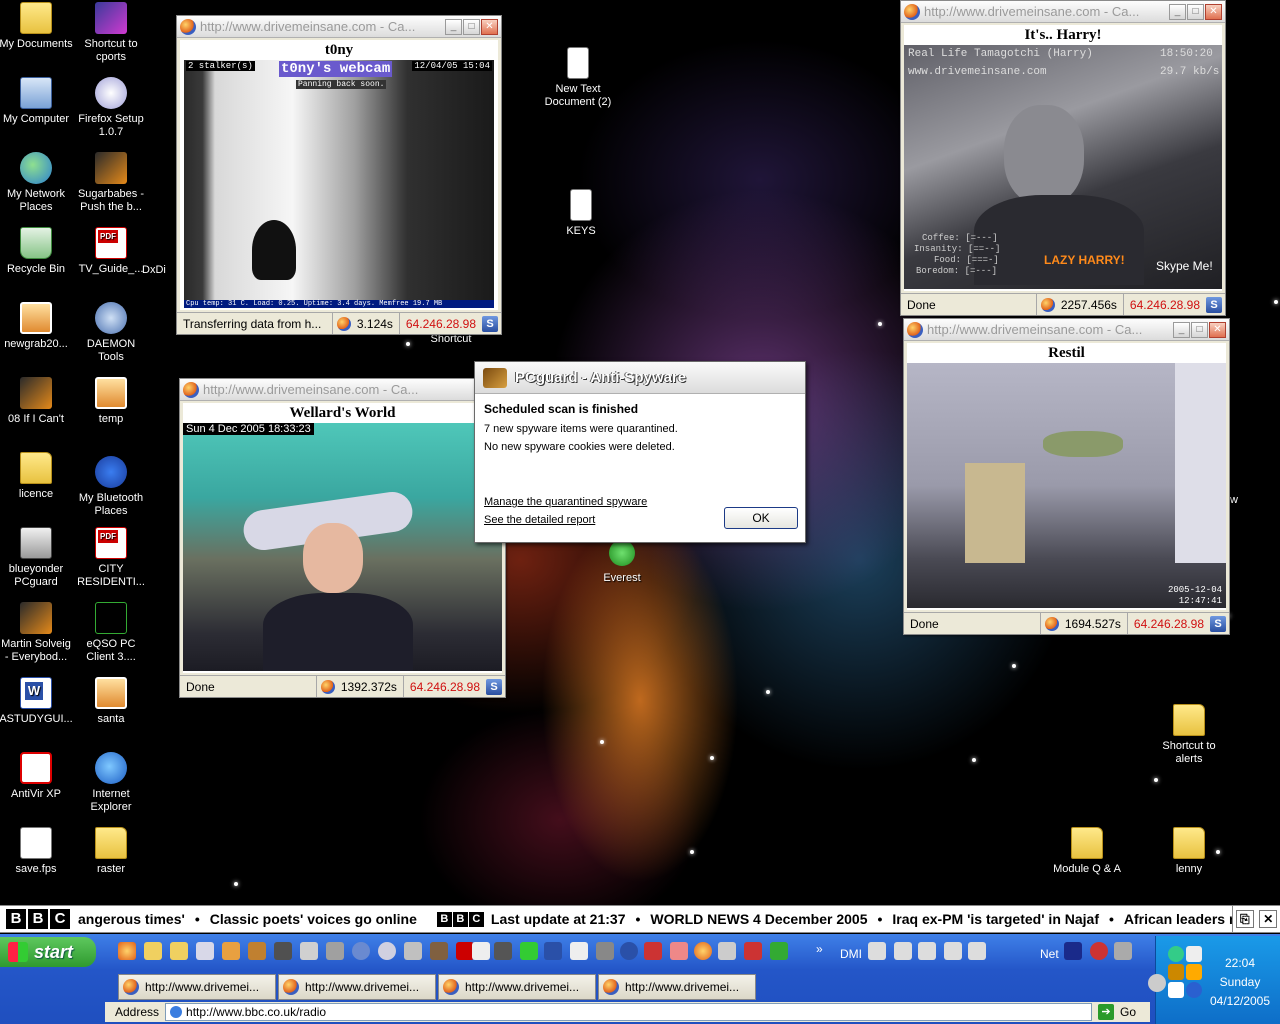  I want to click on quicklaunch-globe-icon, so click(361, 951).